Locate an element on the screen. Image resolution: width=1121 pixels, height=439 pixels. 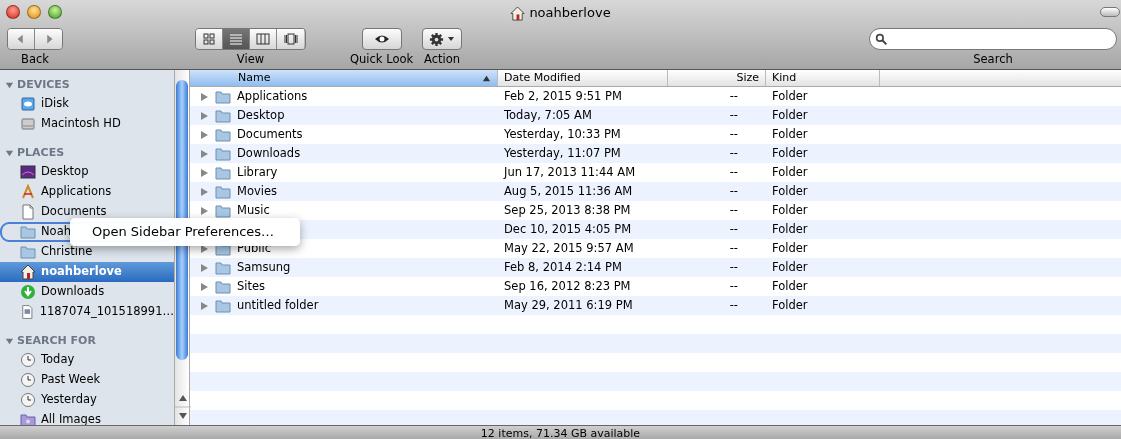
sidebar-section-header: PLACES is located at coordinates (41, 153).